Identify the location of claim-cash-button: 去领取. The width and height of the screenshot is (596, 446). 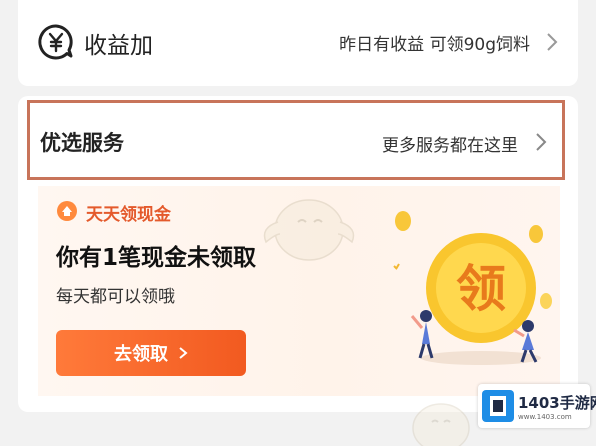
(151, 353).